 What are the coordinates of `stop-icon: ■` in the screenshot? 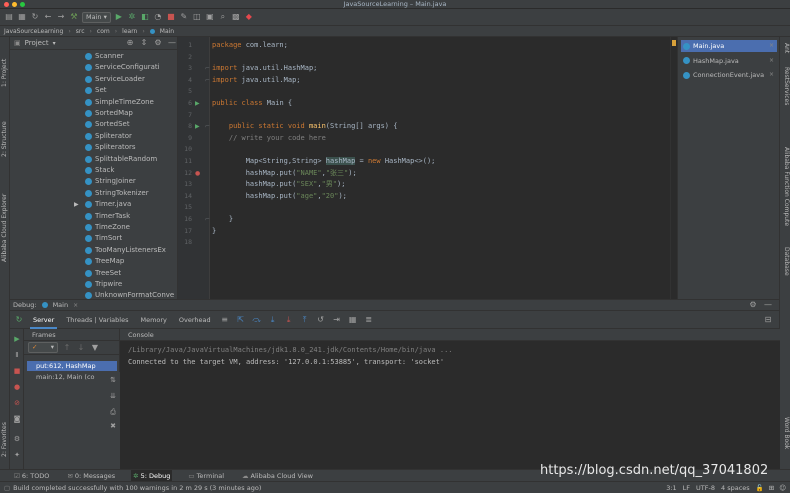 It's located at (171, 17).